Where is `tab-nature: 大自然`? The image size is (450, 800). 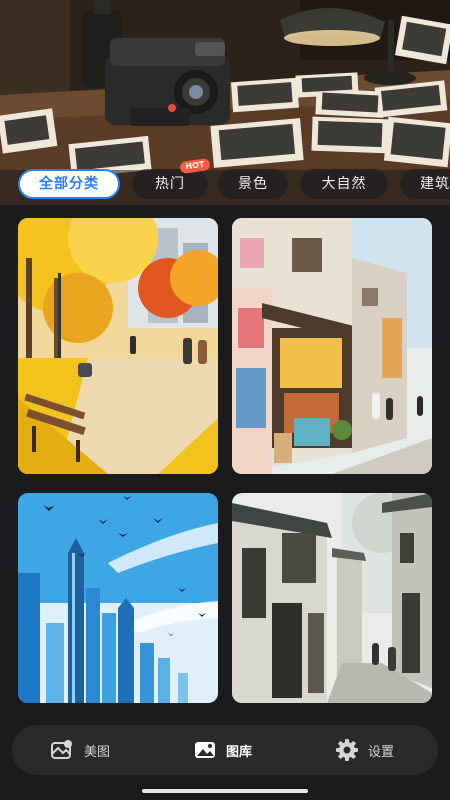
tab-nature: 大自然 is located at coordinates (344, 184).